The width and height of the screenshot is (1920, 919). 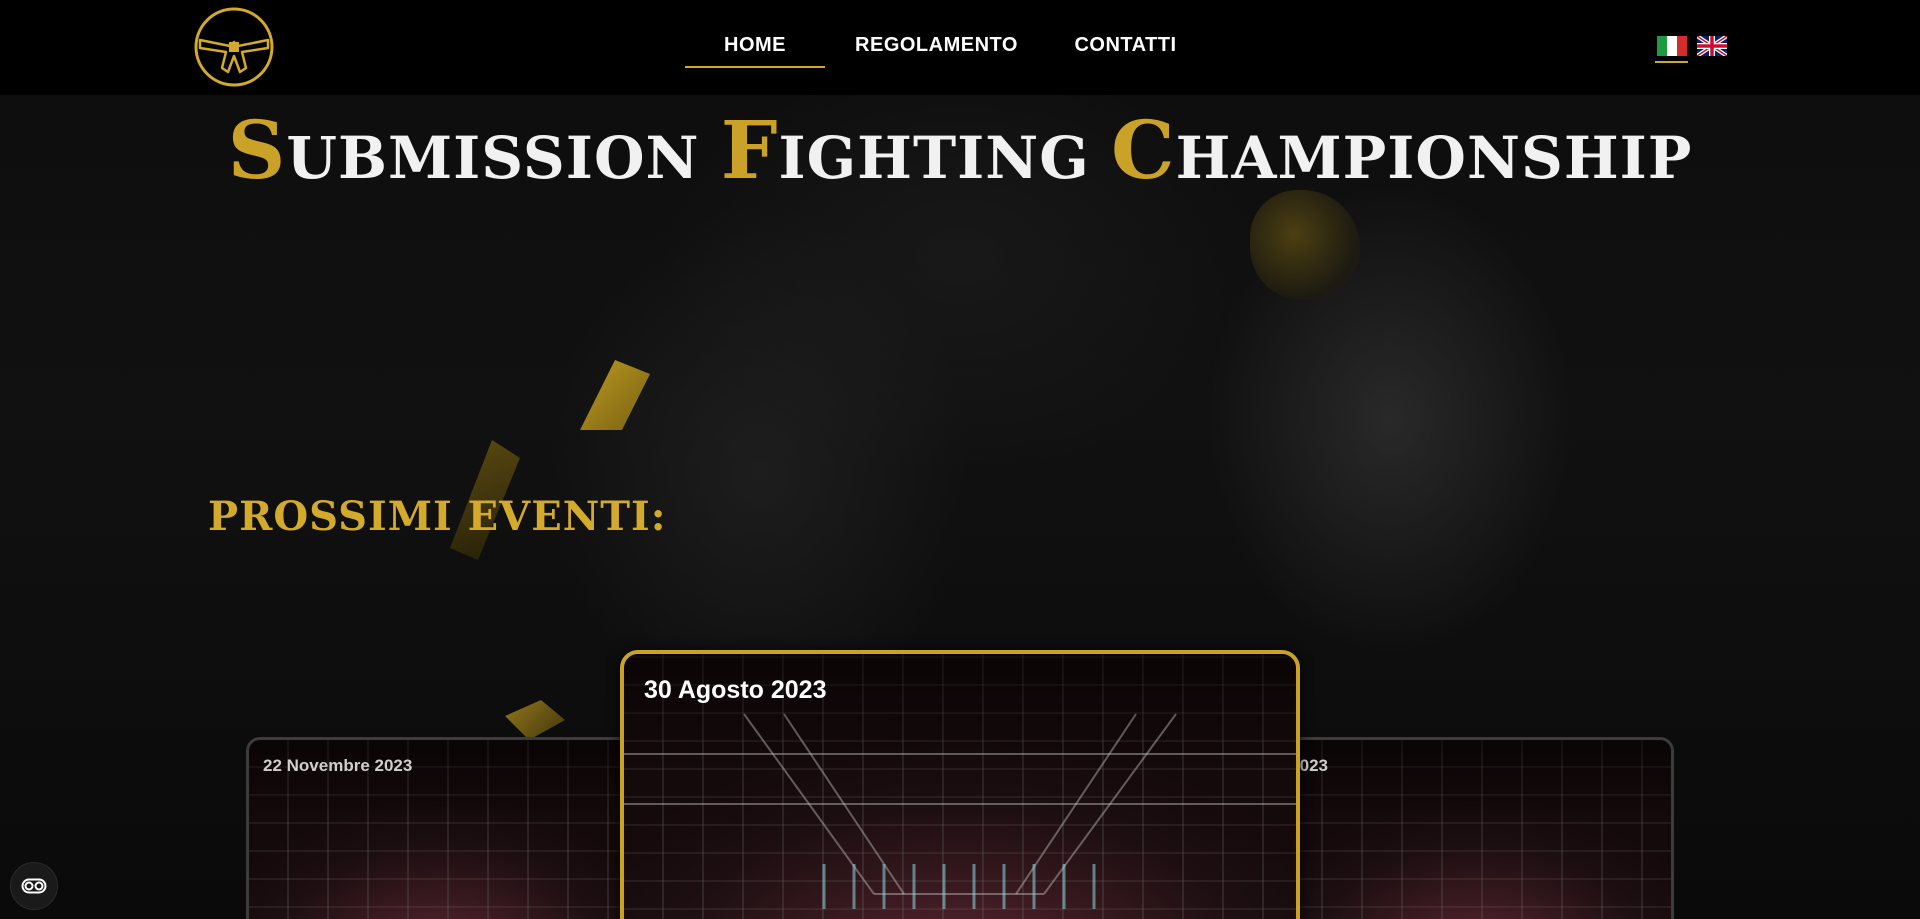 I want to click on site-header: HOME REGOLAMENTO CONTATTI, so click(x=960, y=47).